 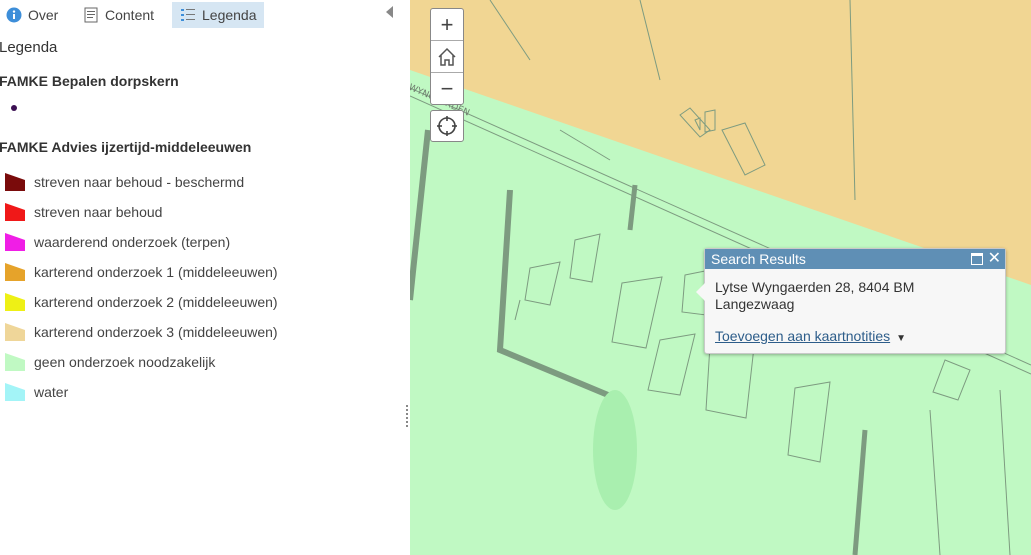 I want to click on legend-item-label: karterend onderzoek 3 (middeleeuwen), so click(x=156, y=332).